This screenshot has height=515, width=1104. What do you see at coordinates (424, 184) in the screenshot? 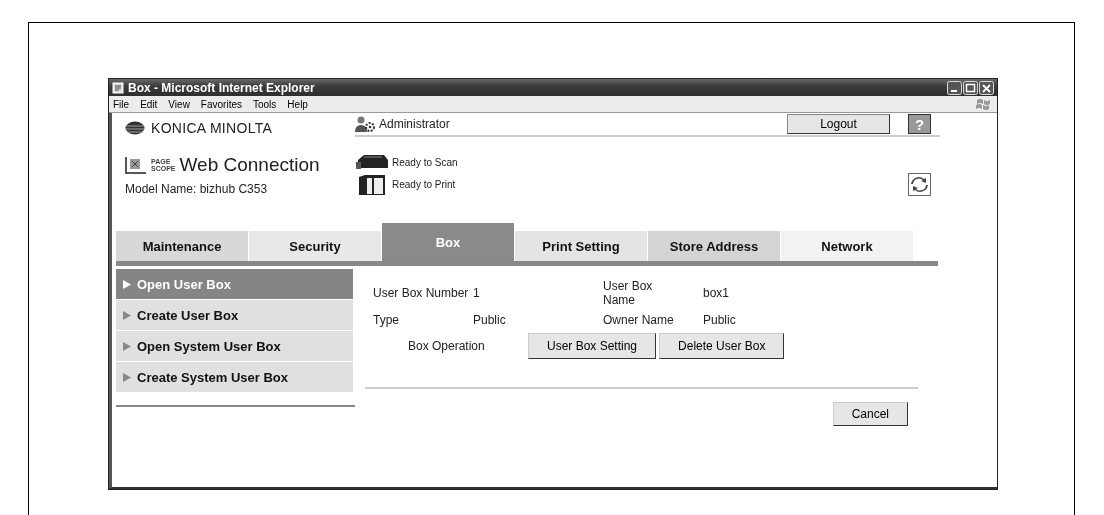
I see `status-text: Ready to Print` at bounding box center [424, 184].